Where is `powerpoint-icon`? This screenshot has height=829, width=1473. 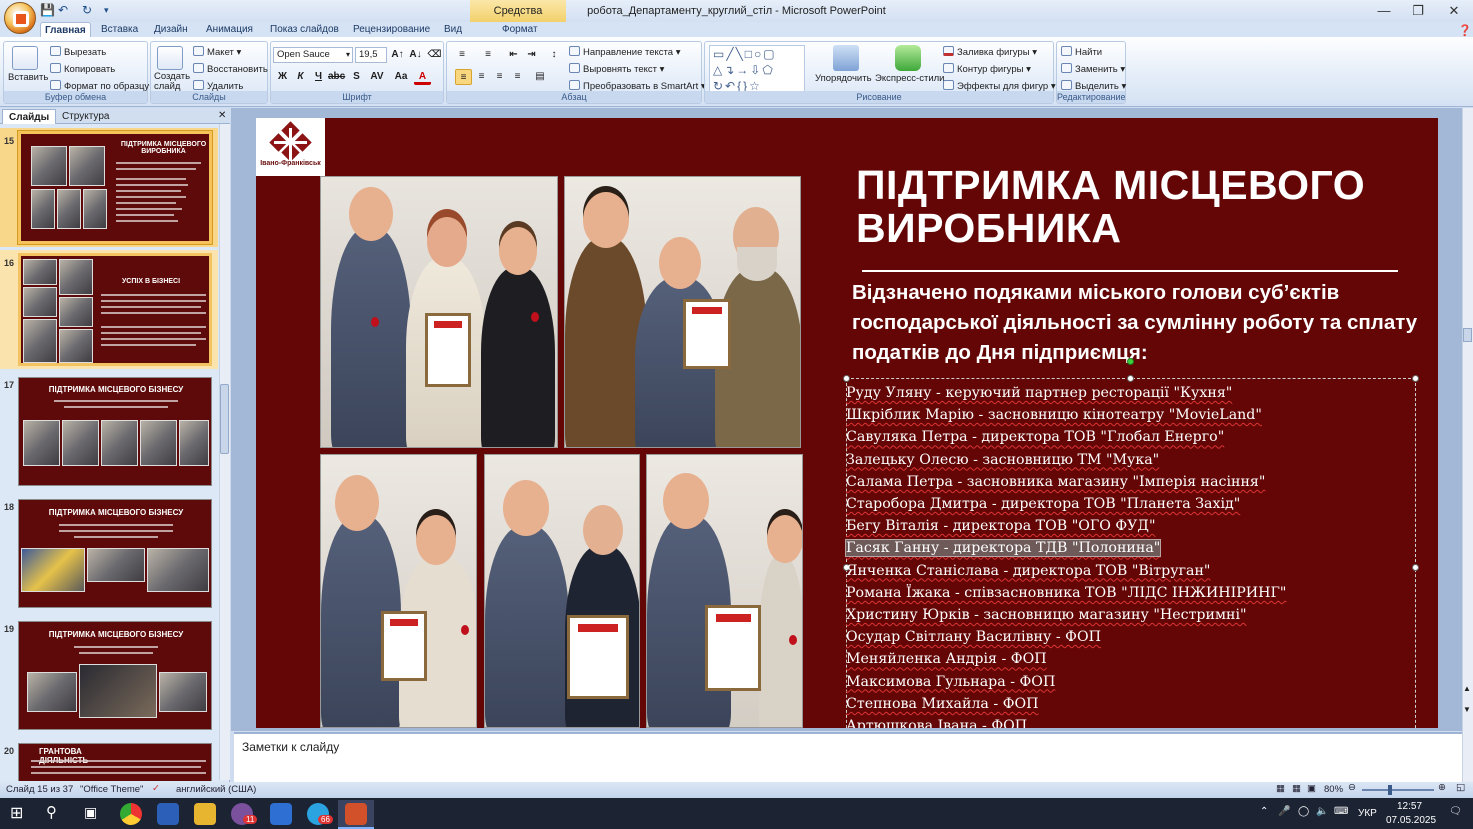 powerpoint-icon is located at coordinates (356, 814).